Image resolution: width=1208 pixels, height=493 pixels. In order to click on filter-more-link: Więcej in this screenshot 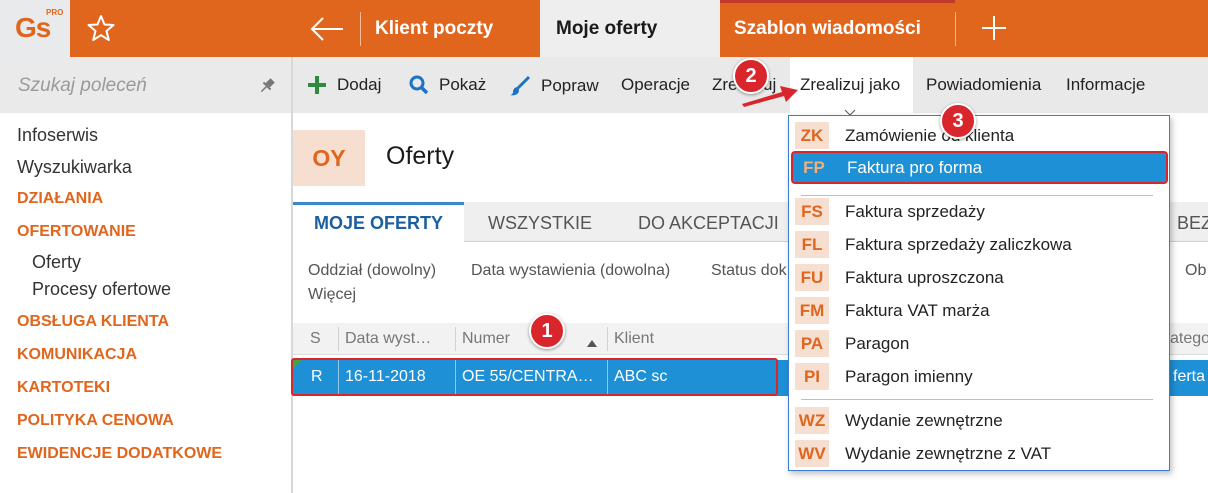, I will do `click(332, 295)`.